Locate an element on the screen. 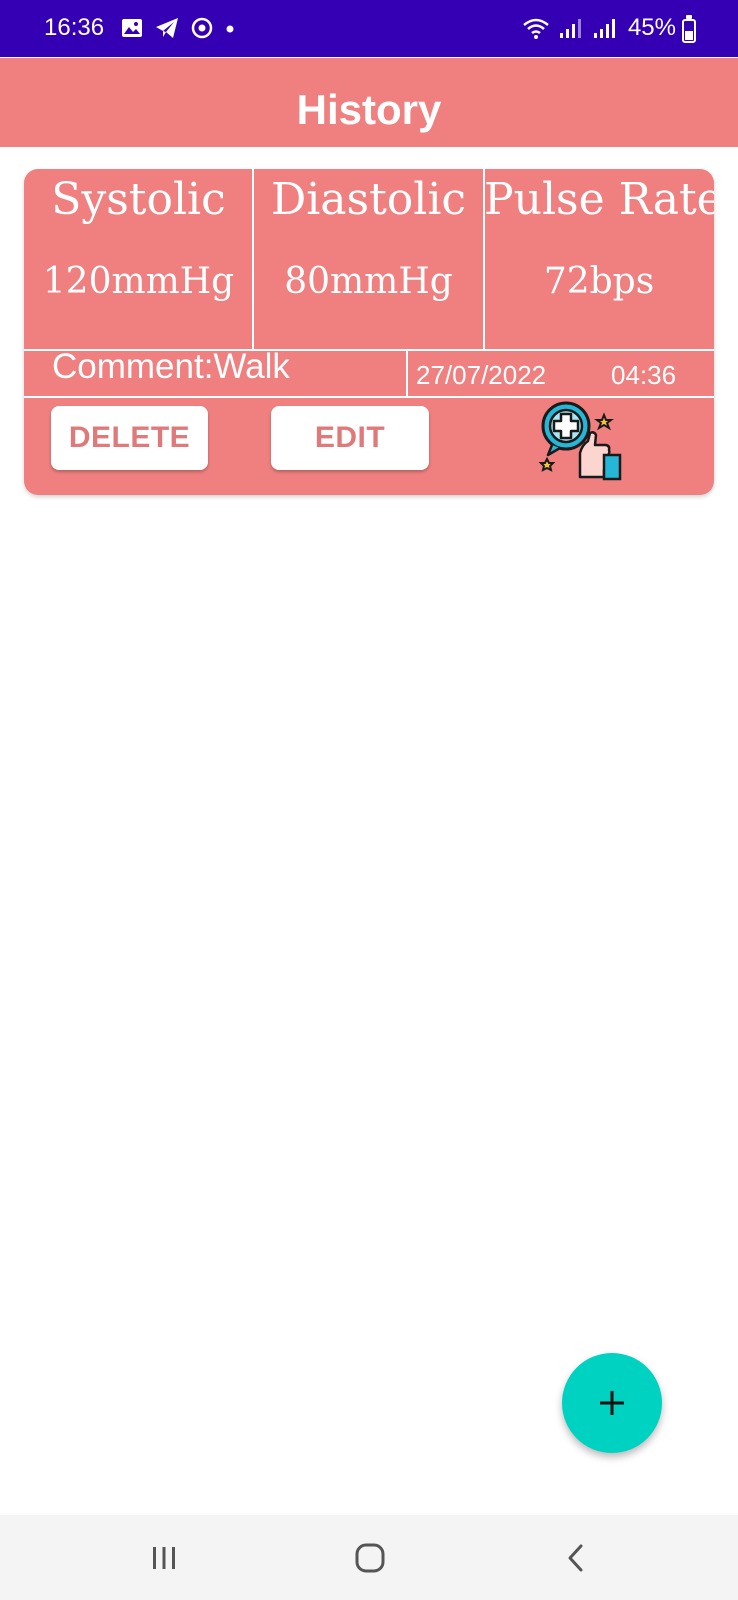 Image resolution: width=738 pixels, height=1600 pixels. record-date: 27/07/2022 is located at coordinates (481, 375).